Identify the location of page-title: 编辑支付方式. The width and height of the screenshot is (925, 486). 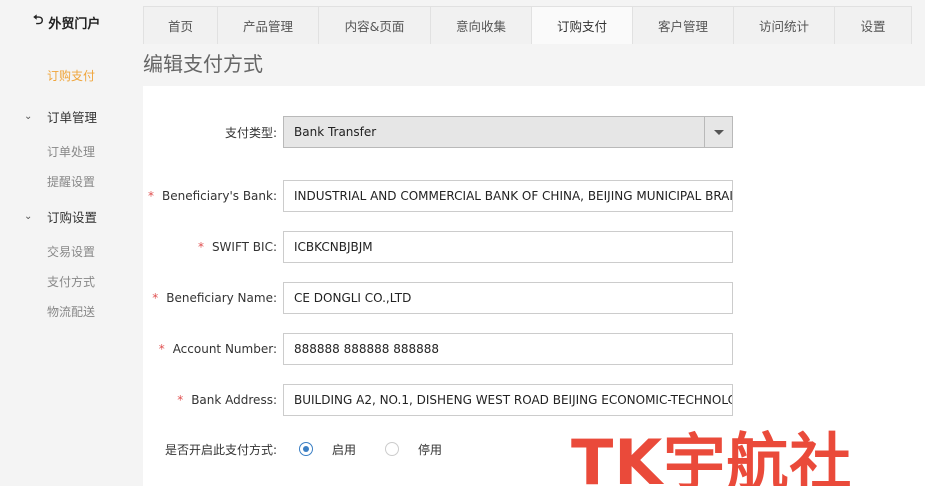
(203, 64).